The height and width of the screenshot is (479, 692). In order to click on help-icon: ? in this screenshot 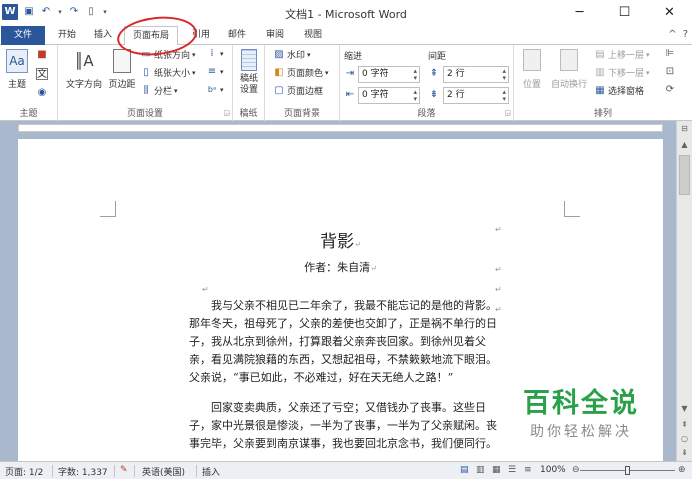, I will do `click(685, 34)`.